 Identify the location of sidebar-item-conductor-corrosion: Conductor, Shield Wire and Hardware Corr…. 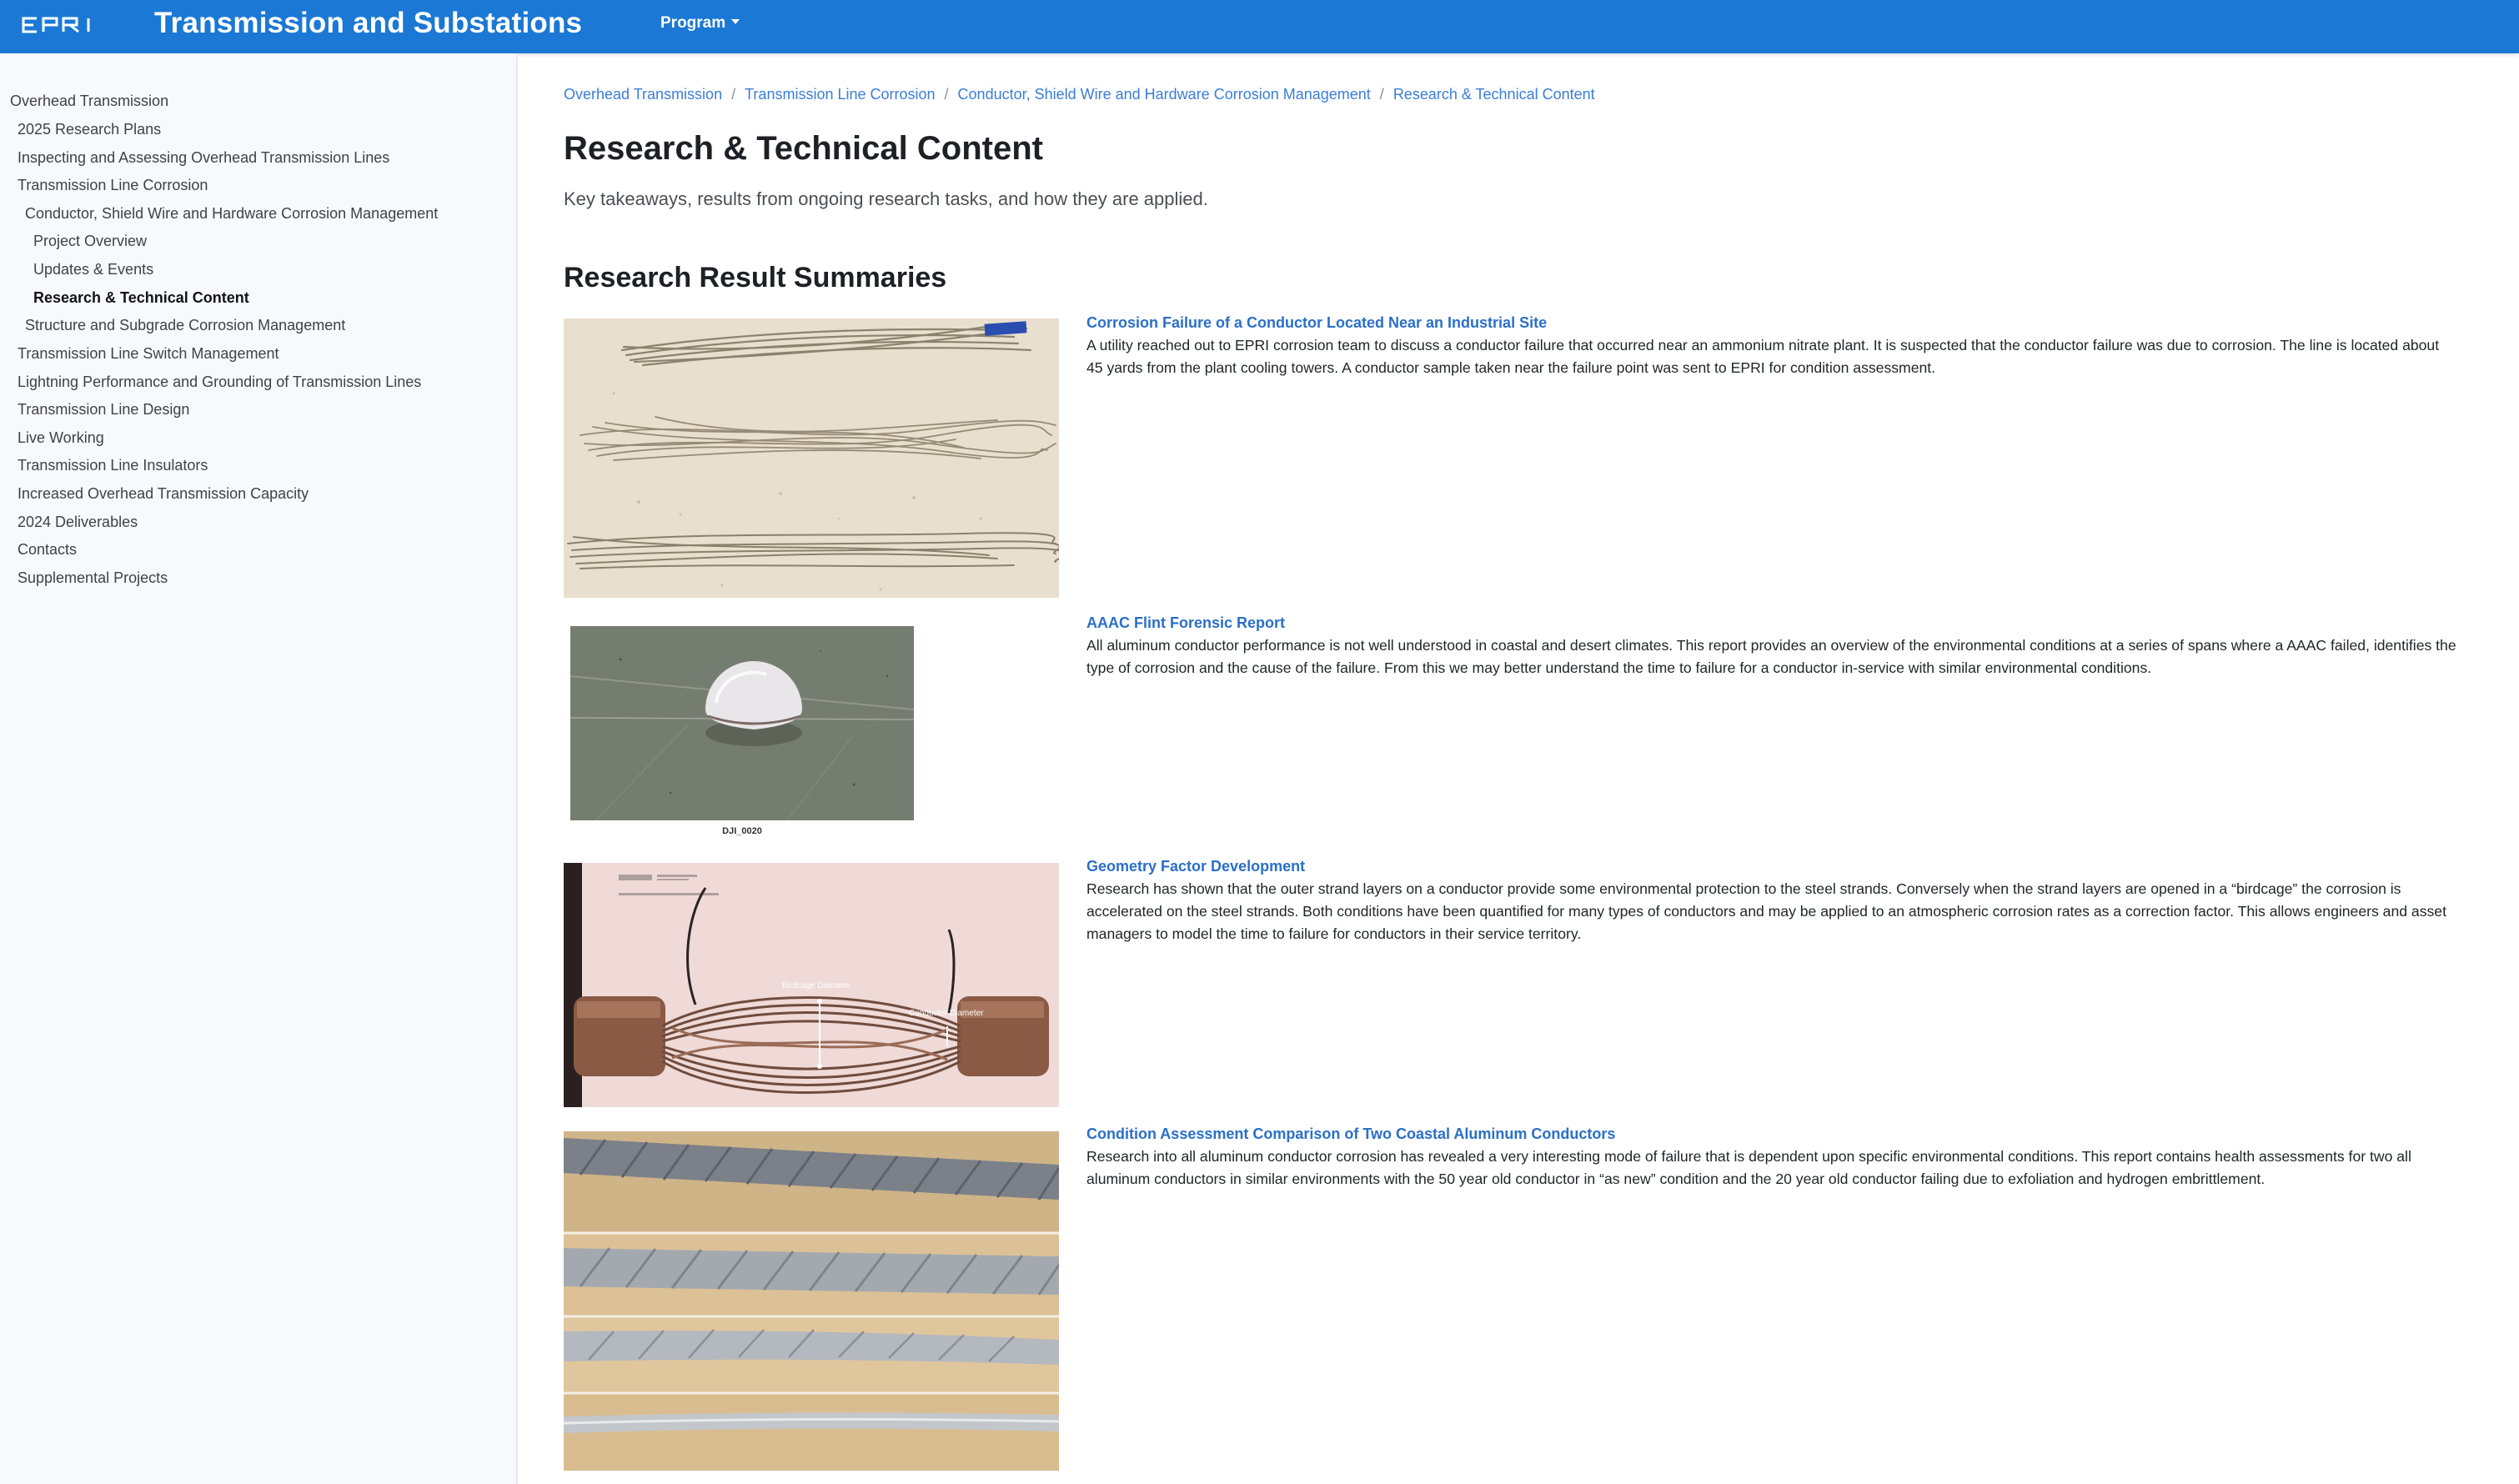
(232, 213).